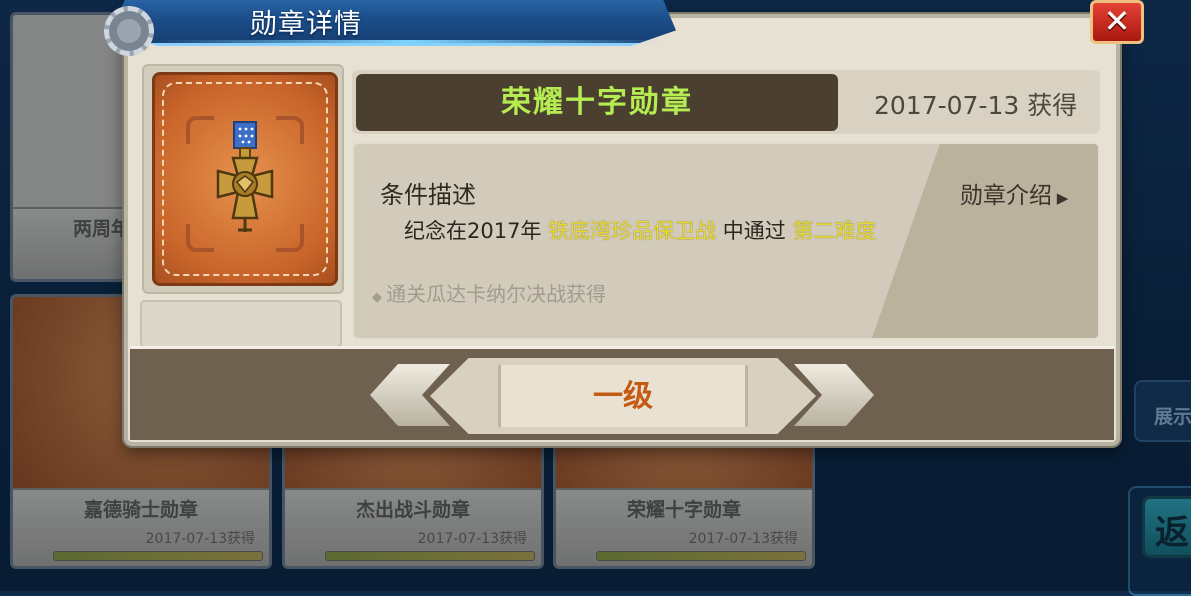 The image size is (1191, 596). I want to click on title-glow, so click(410, 42).